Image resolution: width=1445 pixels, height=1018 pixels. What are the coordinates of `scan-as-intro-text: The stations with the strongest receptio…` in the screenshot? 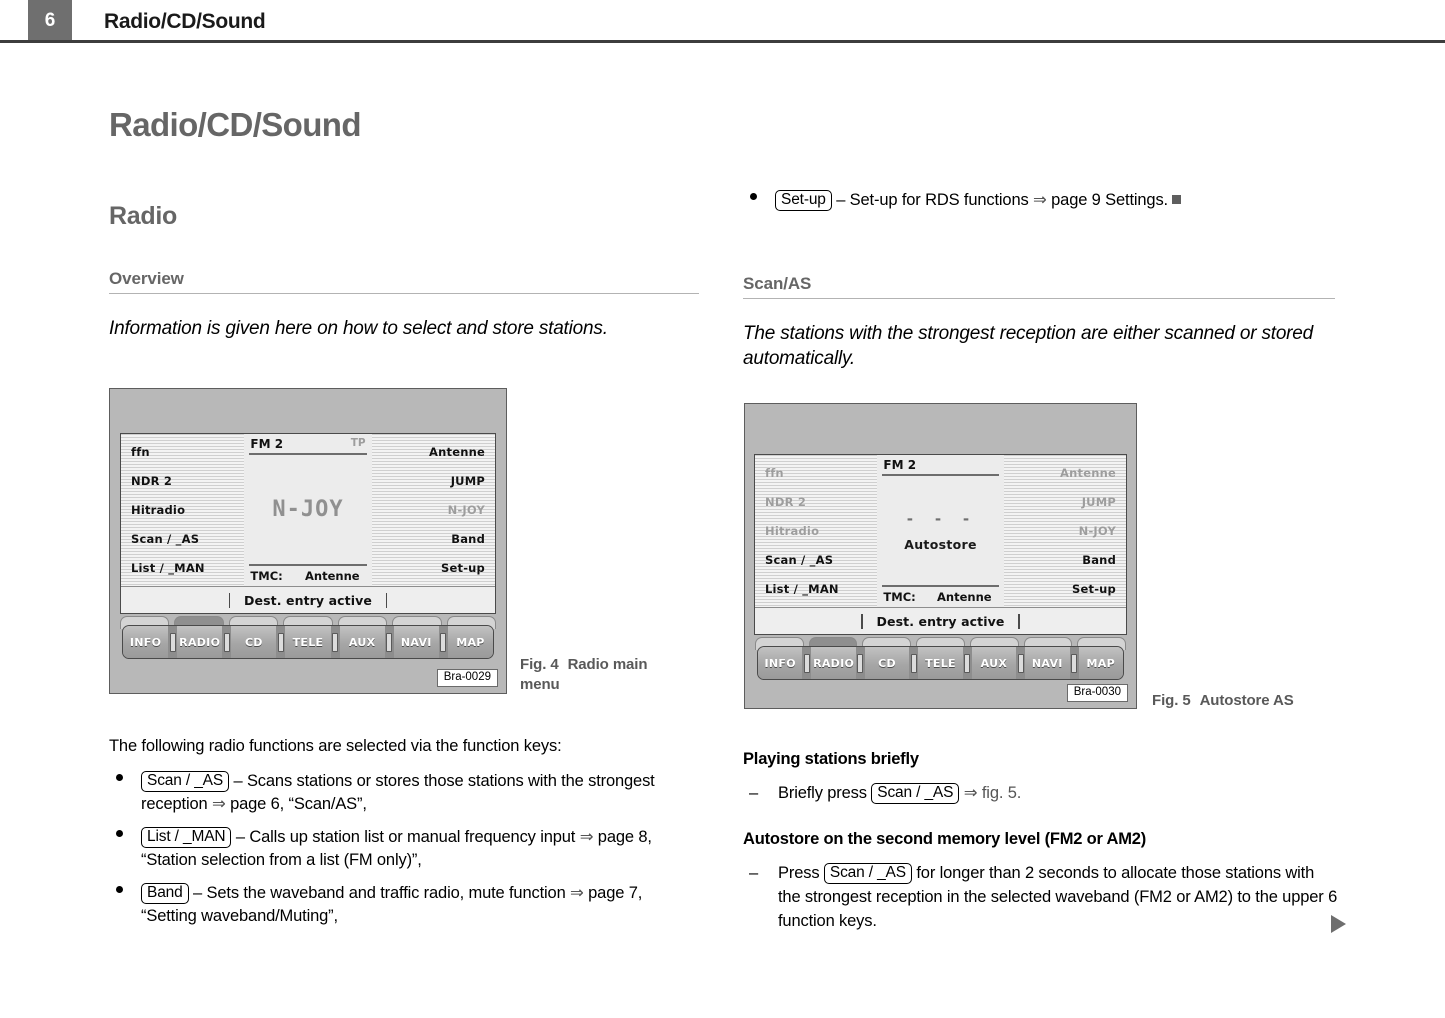 It's located at (1028, 346).